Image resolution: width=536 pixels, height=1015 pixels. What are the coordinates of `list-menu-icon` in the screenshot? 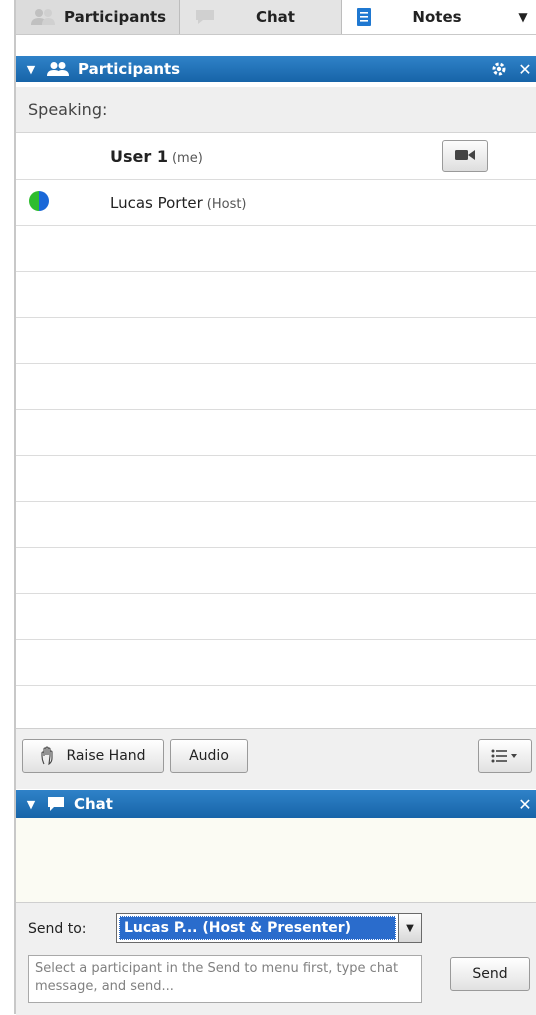 It's located at (505, 756).